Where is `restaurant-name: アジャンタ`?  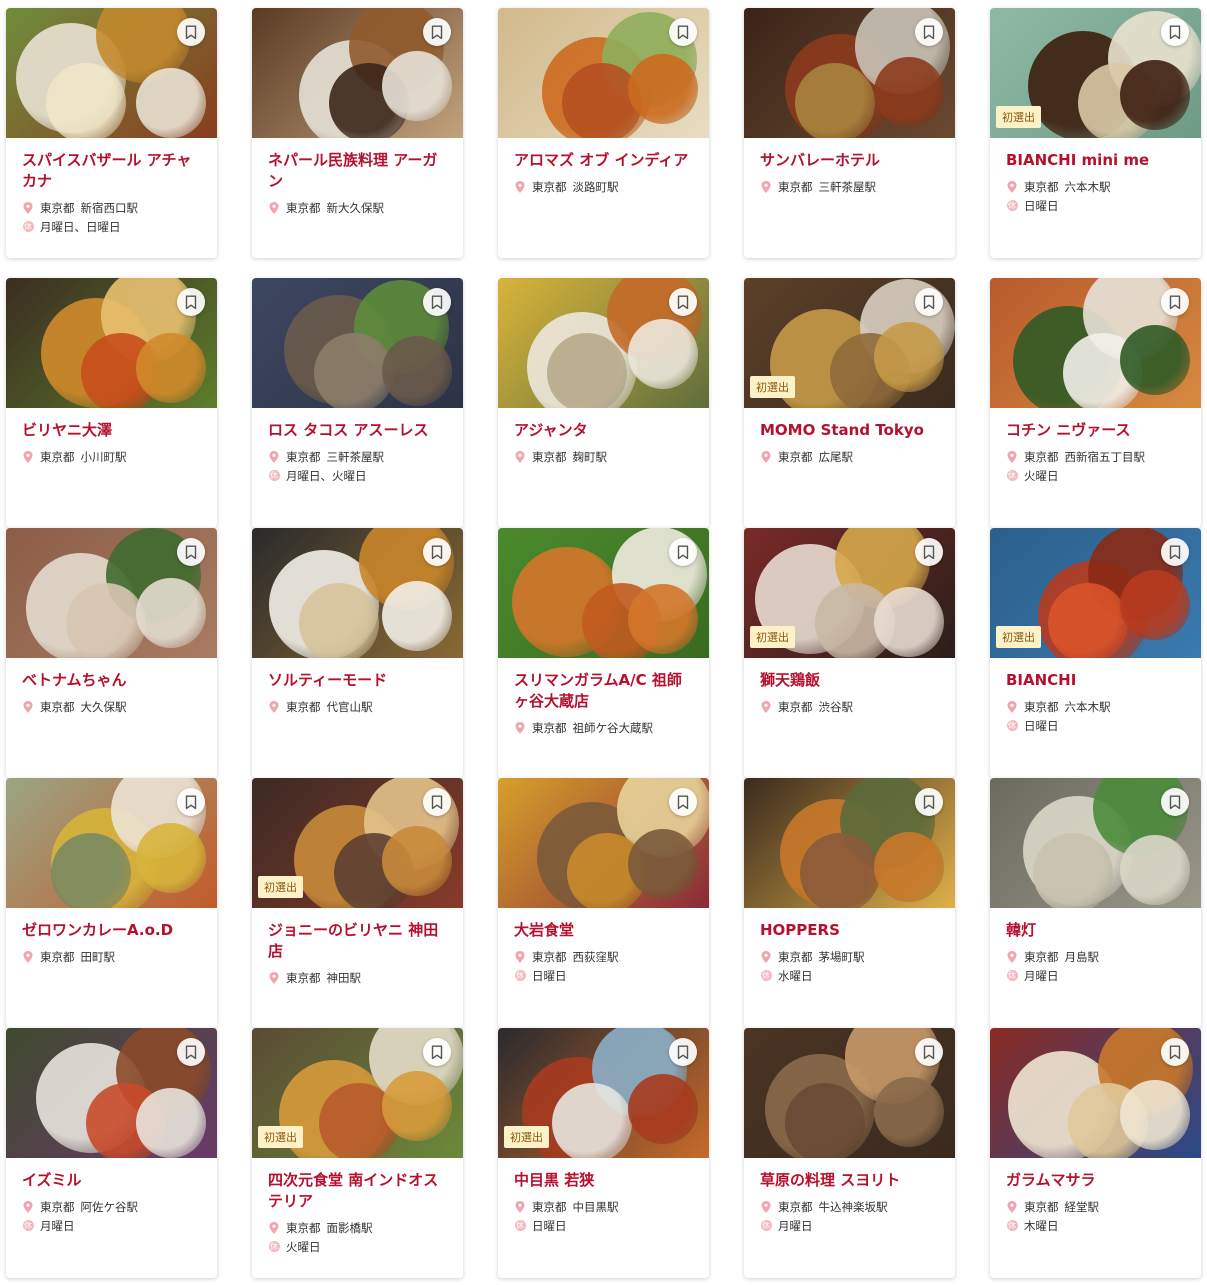
restaurant-name: アジャンタ is located at coordinates (603, 430).